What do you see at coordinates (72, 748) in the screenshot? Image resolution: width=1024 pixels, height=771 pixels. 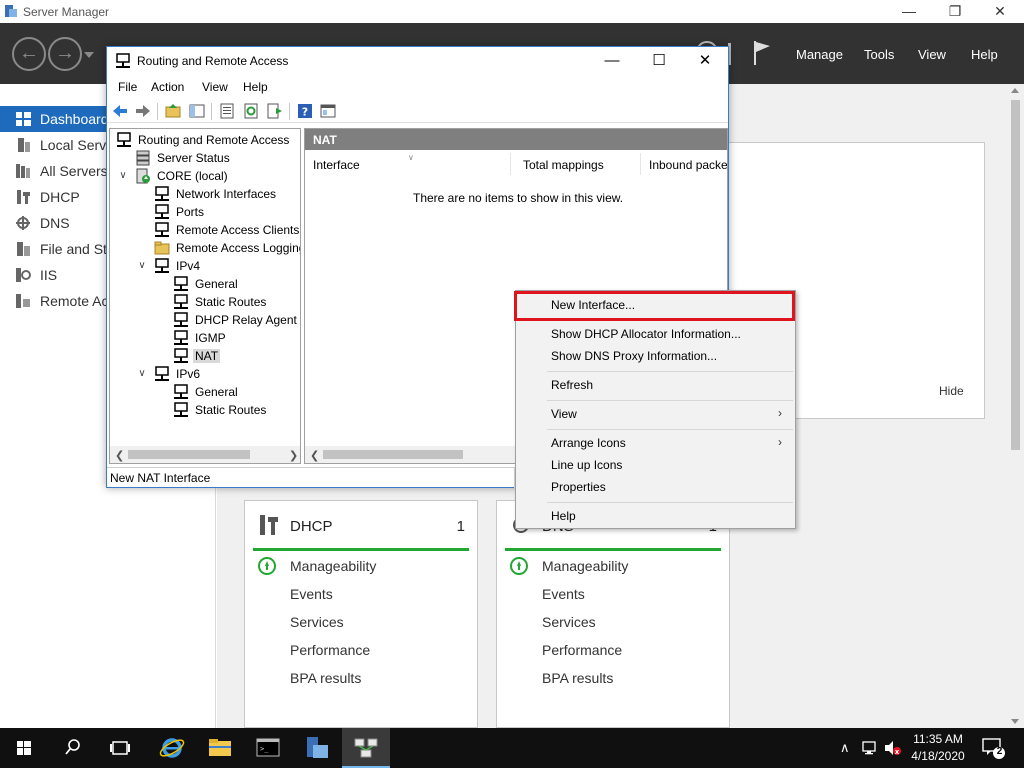 I see `search-button` at bounding box center [72, 748].